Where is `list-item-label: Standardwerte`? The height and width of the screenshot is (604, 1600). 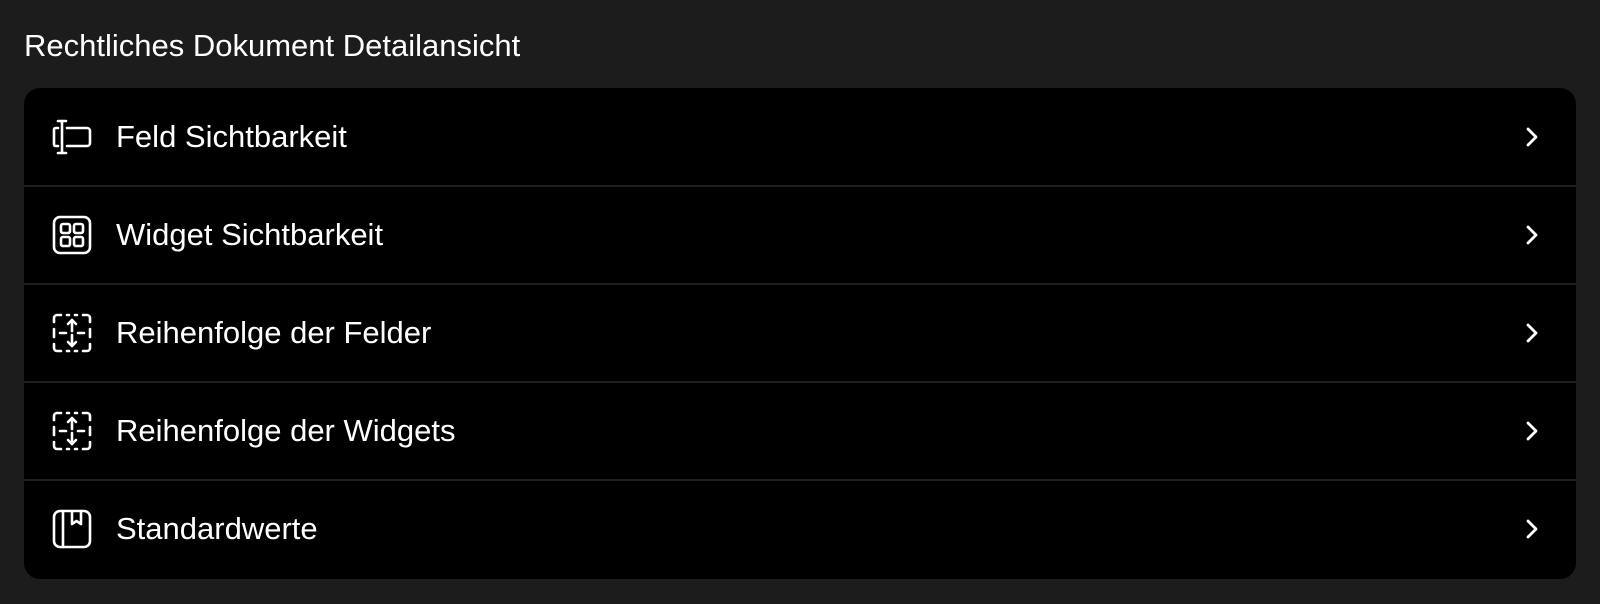 list-item-label: Standardwerte is located at coordinates (217, 528).